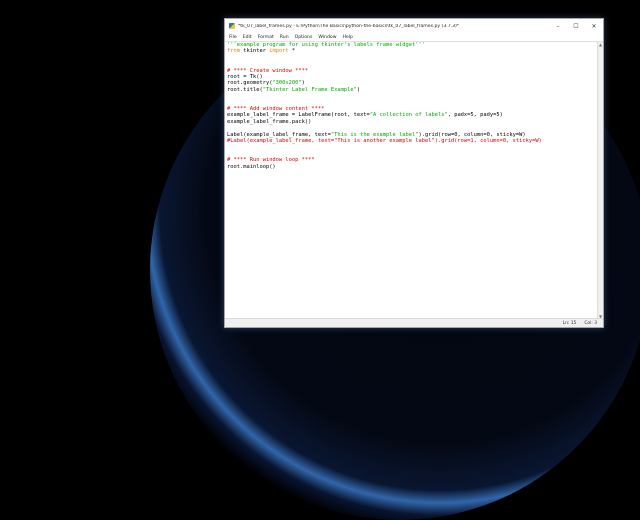  Describe the element at coordinates (284, 37) in the screenshot. I see `menu-run: Run` at that location.